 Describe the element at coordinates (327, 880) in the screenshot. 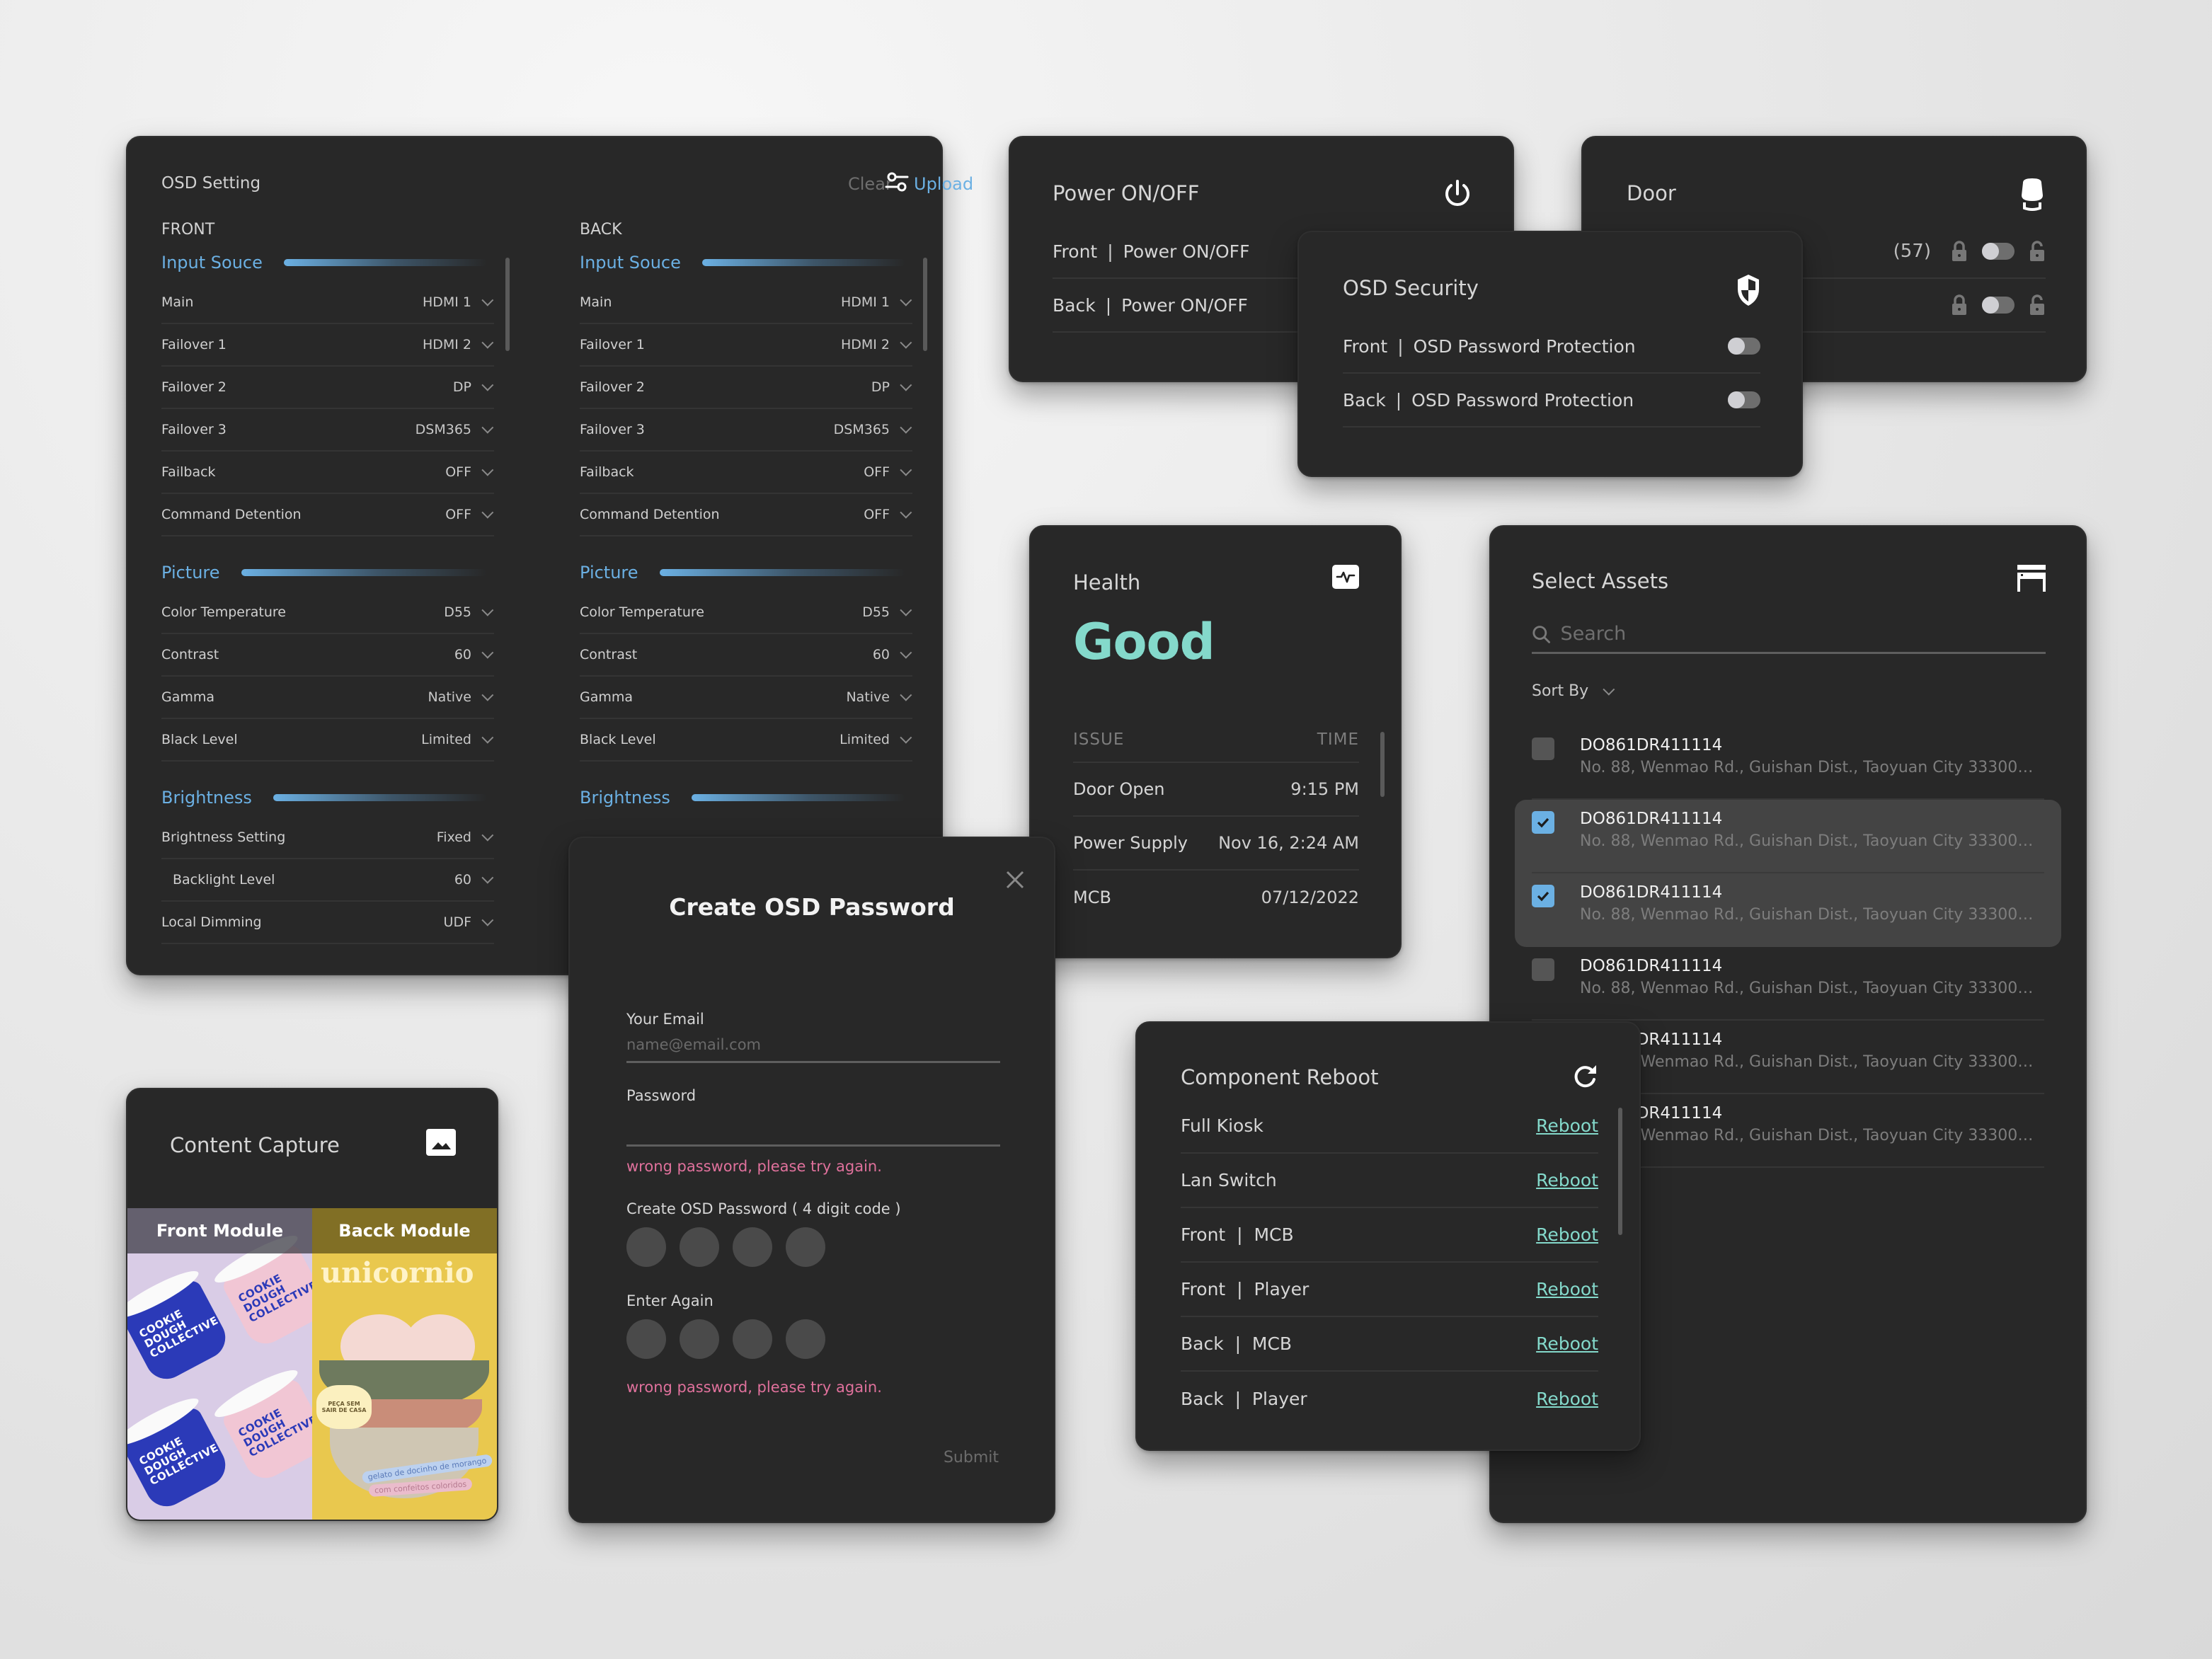

I see `setting-row: Backlight Level 60` at that location.